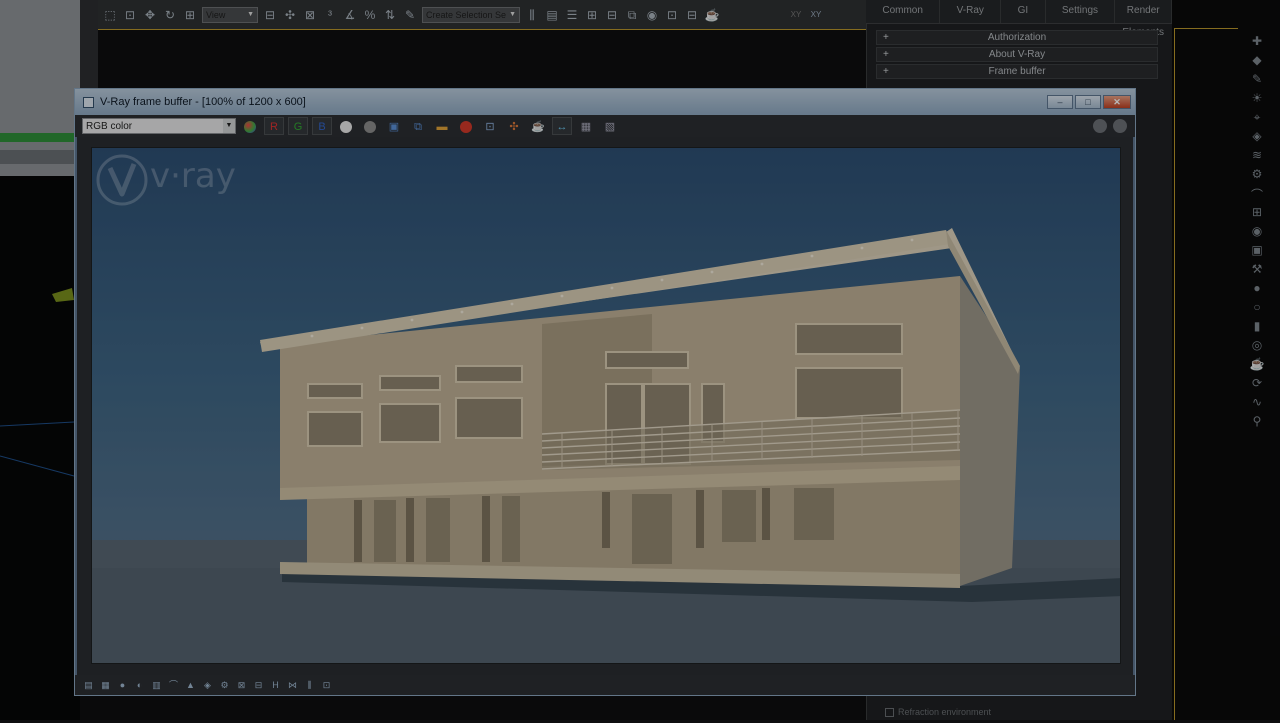 This screenshot has width=1280, height=723. What do you see at coordinates (224, 685) in the screenshot?
I see `settings-icon: ⚙` at bounding box center [224, 685].